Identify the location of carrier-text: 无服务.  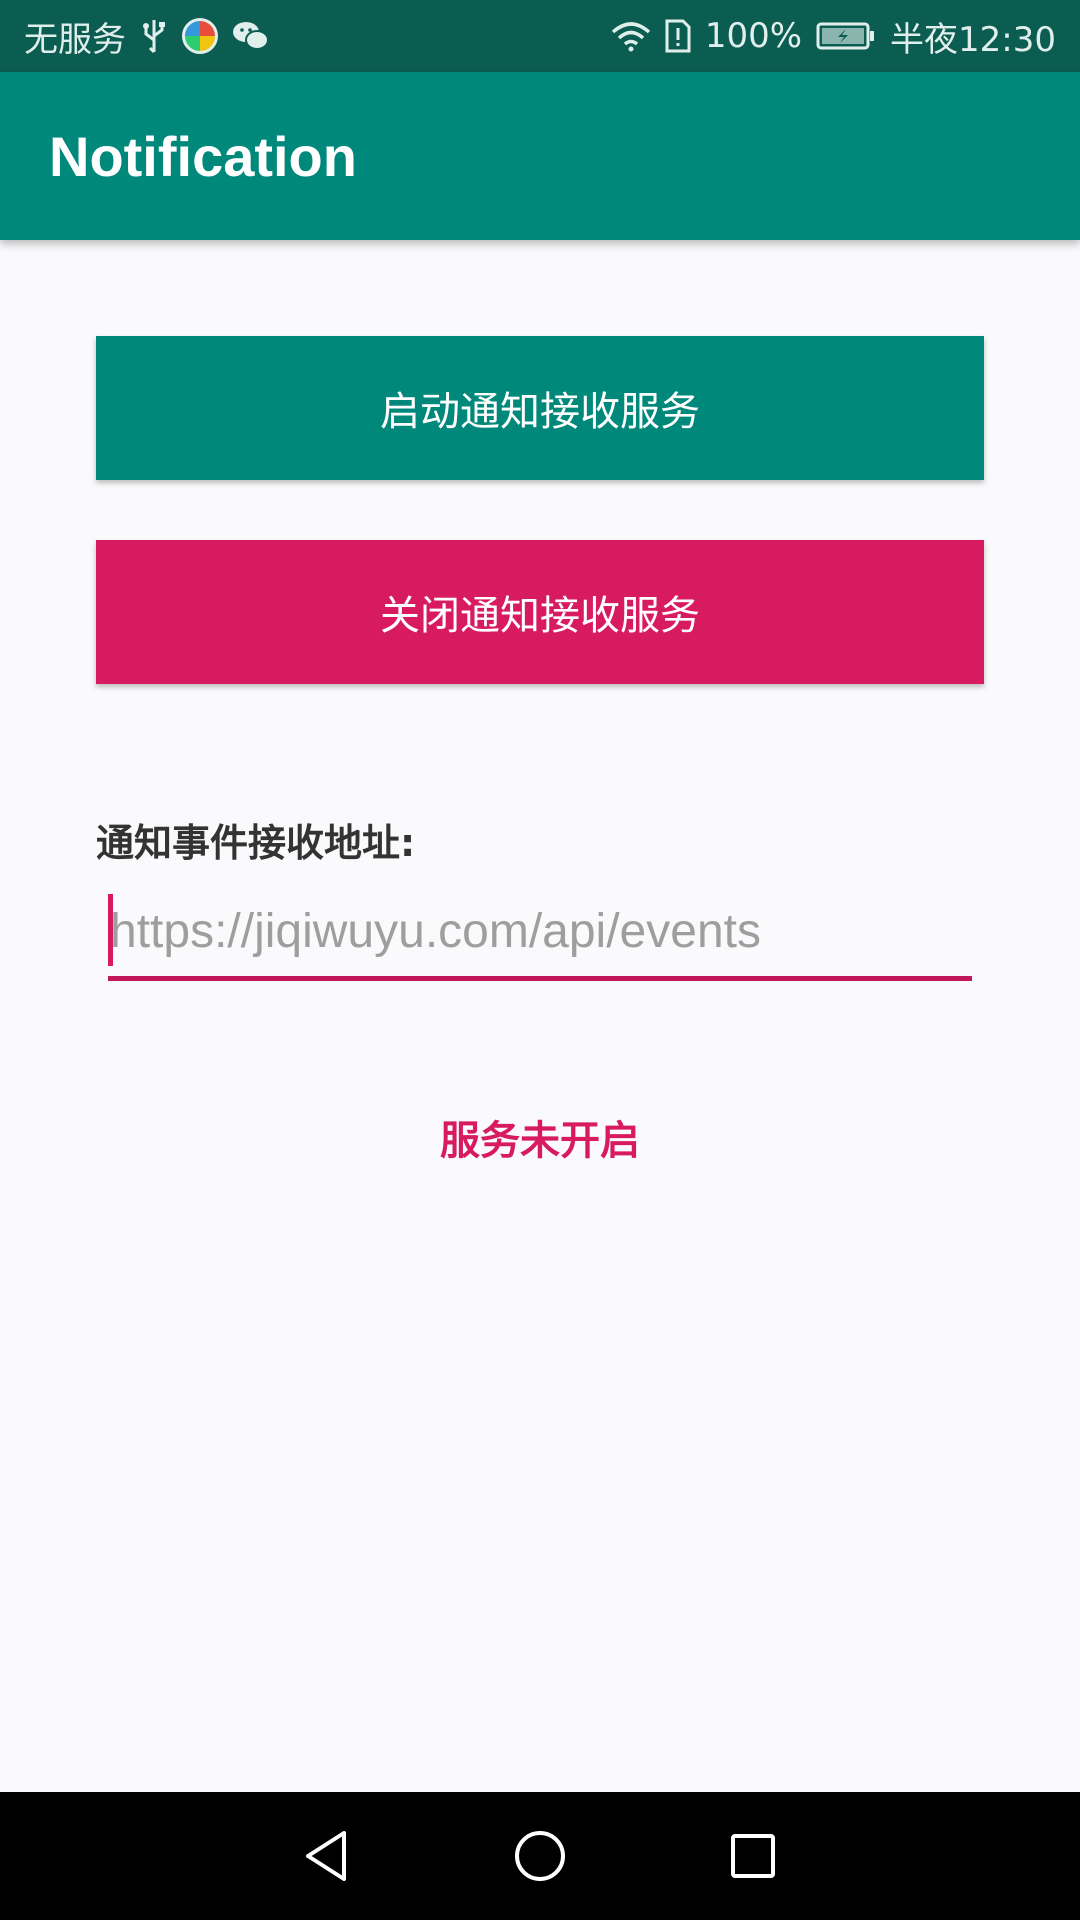
(75, 39).